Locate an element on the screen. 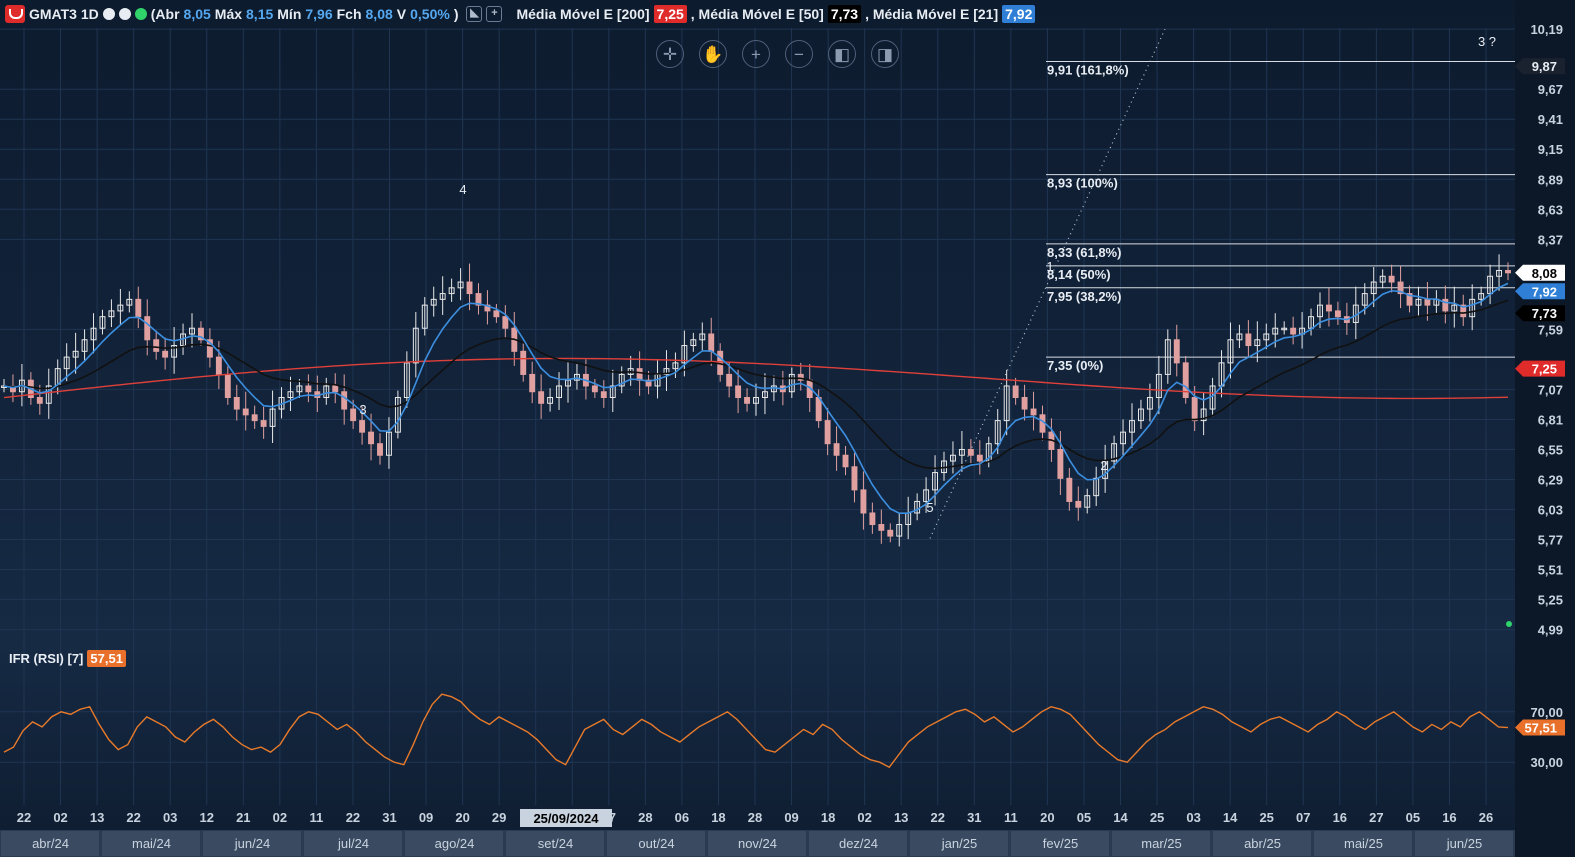  x-month-tick: jun/24 is located at coordinates (252, 843).